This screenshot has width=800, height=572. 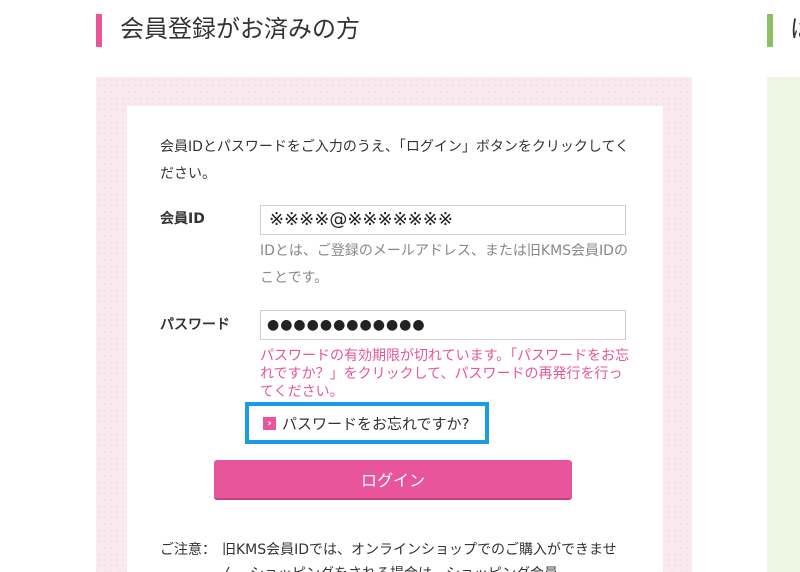 I want to click on right-heading-accent-bar, so click(x=770, y=30).